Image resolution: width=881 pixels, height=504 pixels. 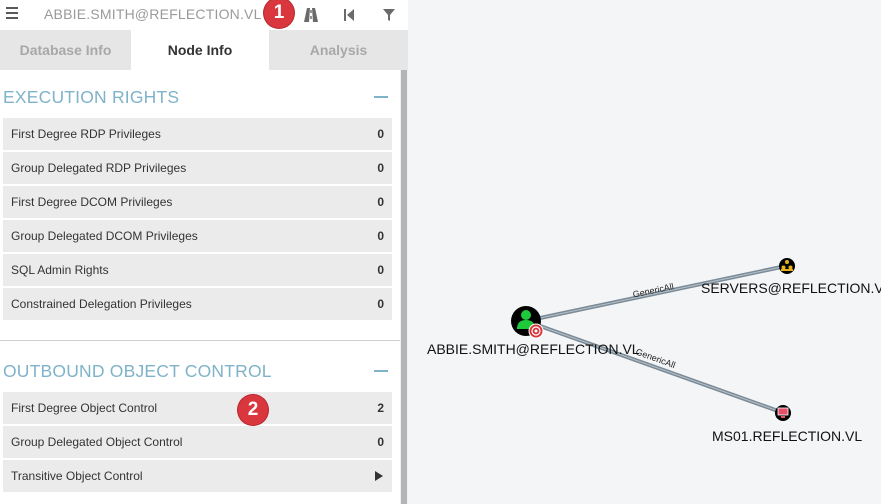 What do you see at coordinates (197, 270) in the screenshot?
I see `row-sql-admin: SQL Admin Rights 0` at bounding box center [197, 270].